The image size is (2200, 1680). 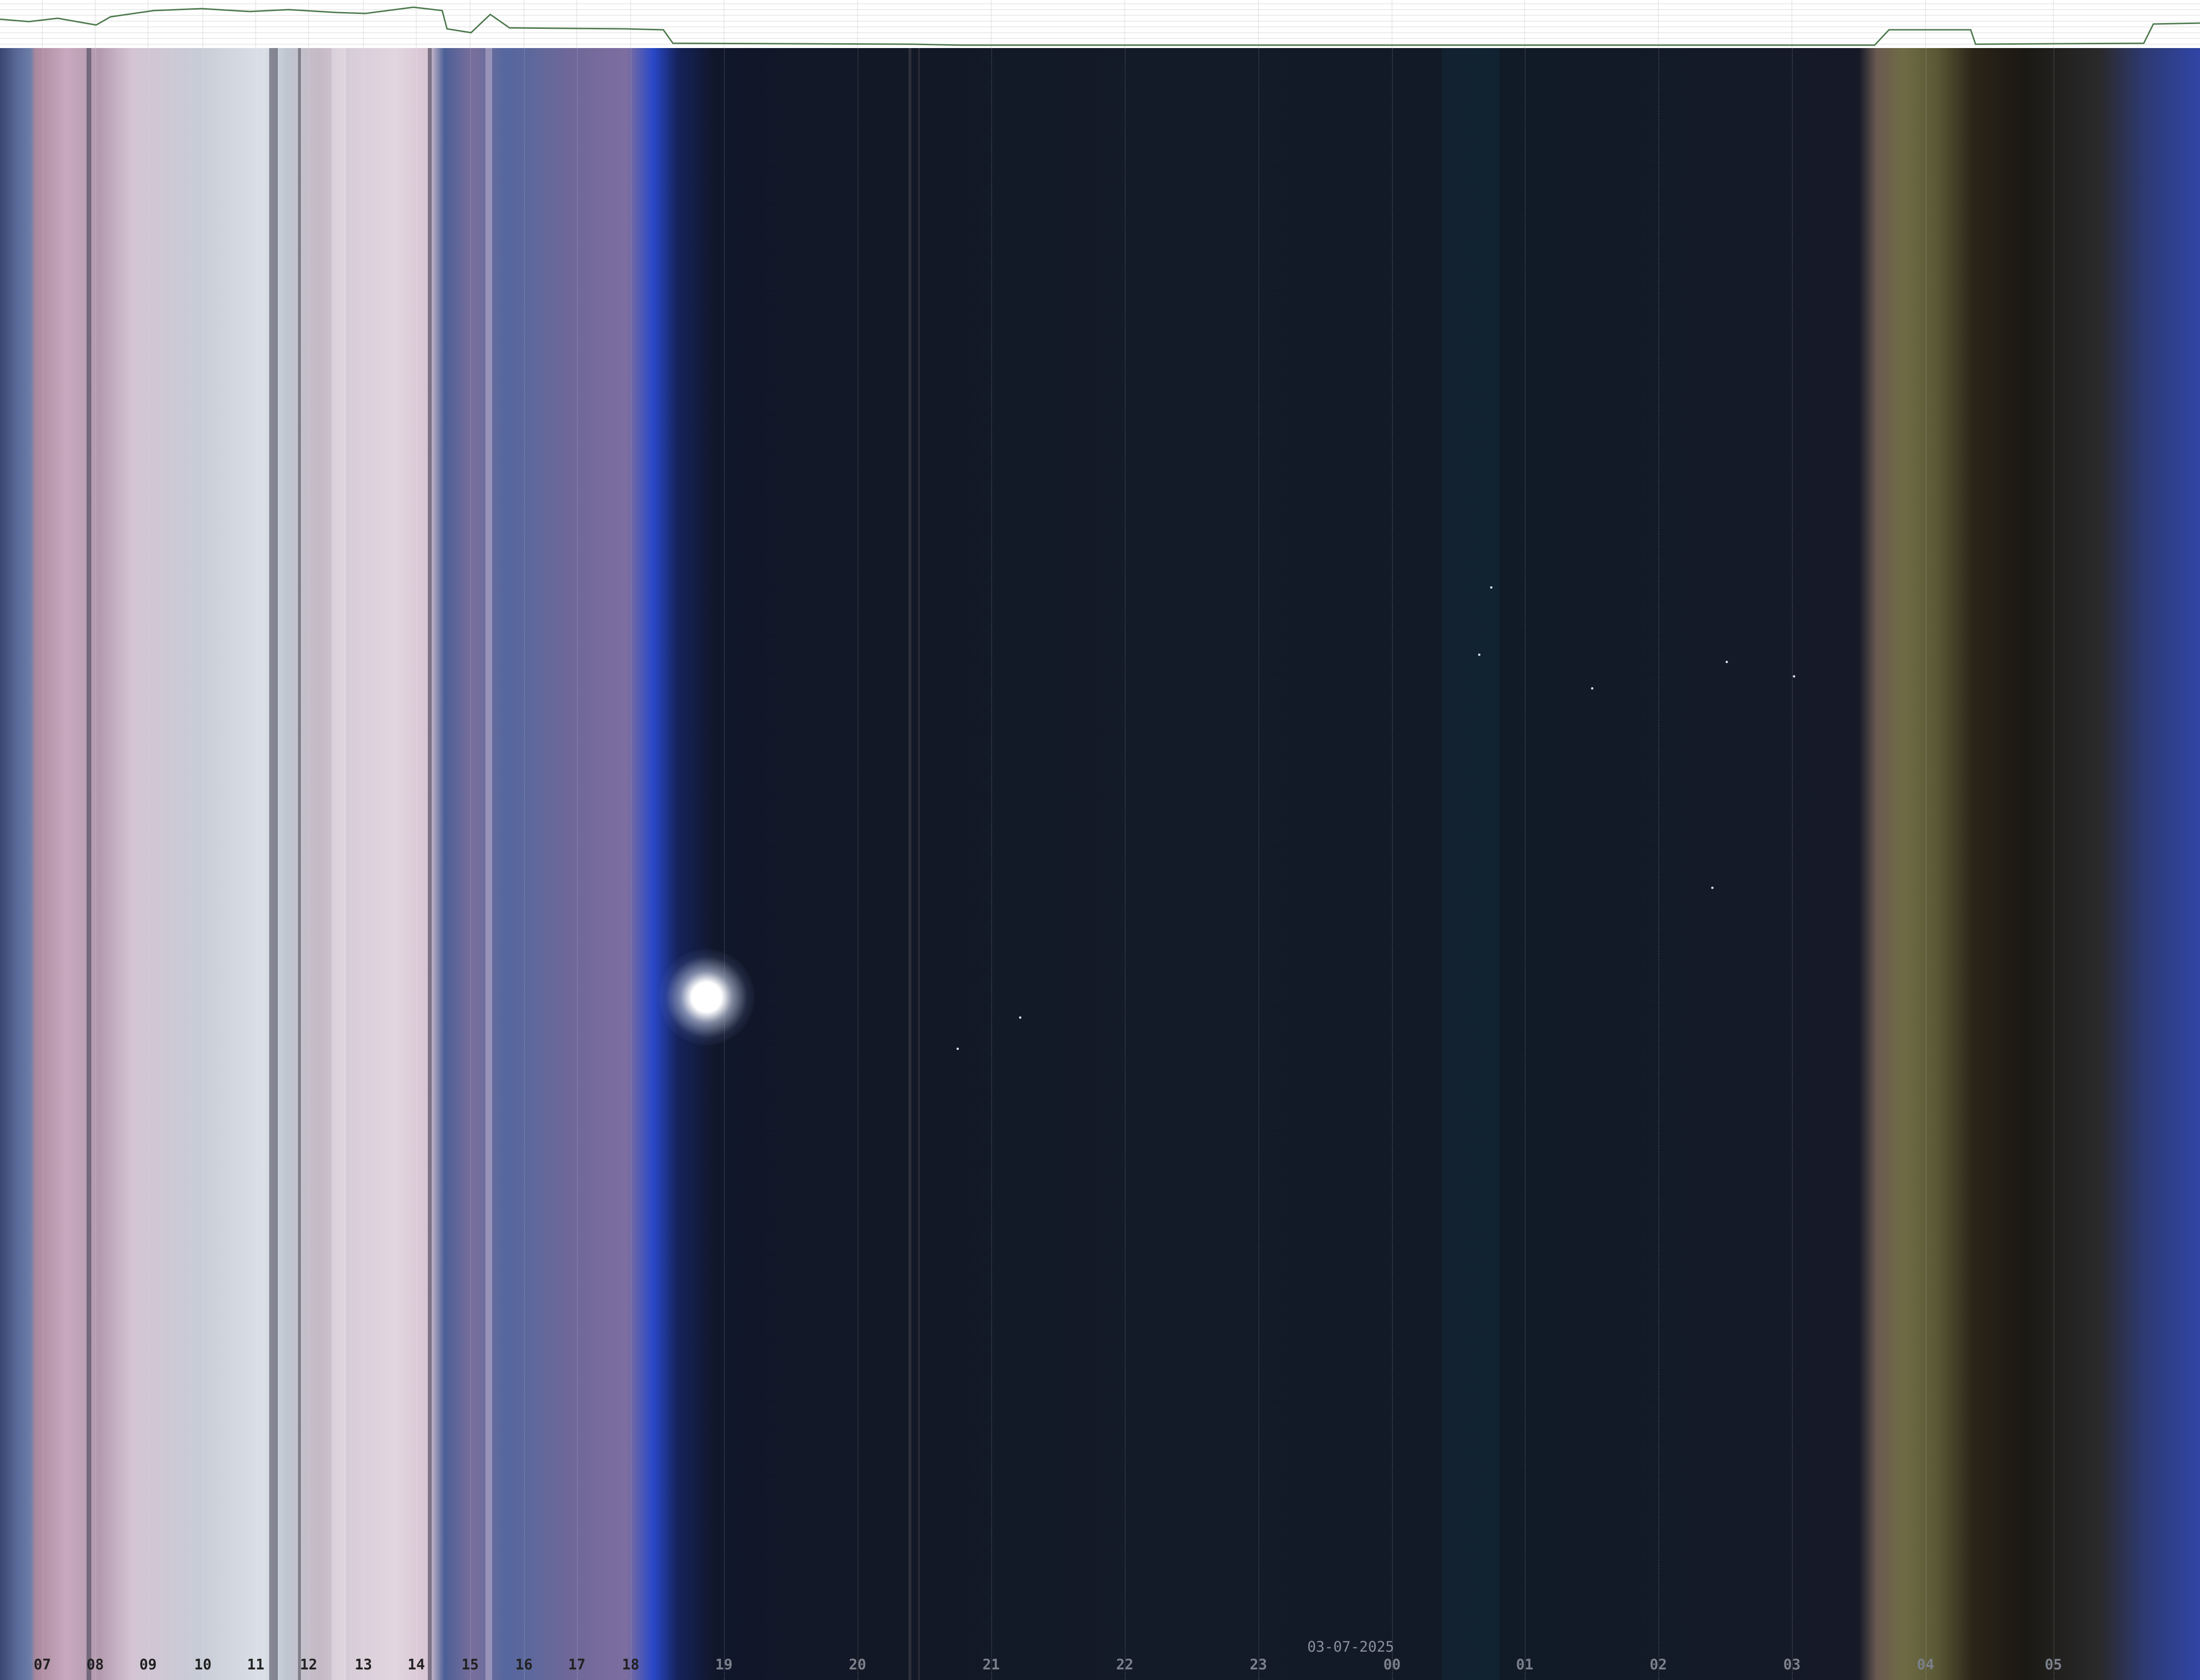 I want to click on hour-label: 02, so click(x=1658, y=1664).